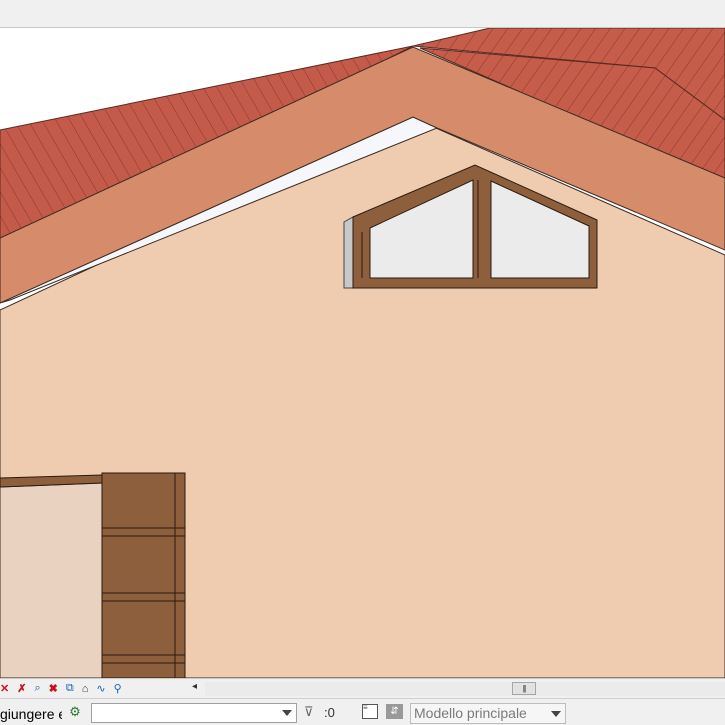 The height and width of the screenshot is (725, 725). I want to click on workset-dropdown, so click(194, 713).